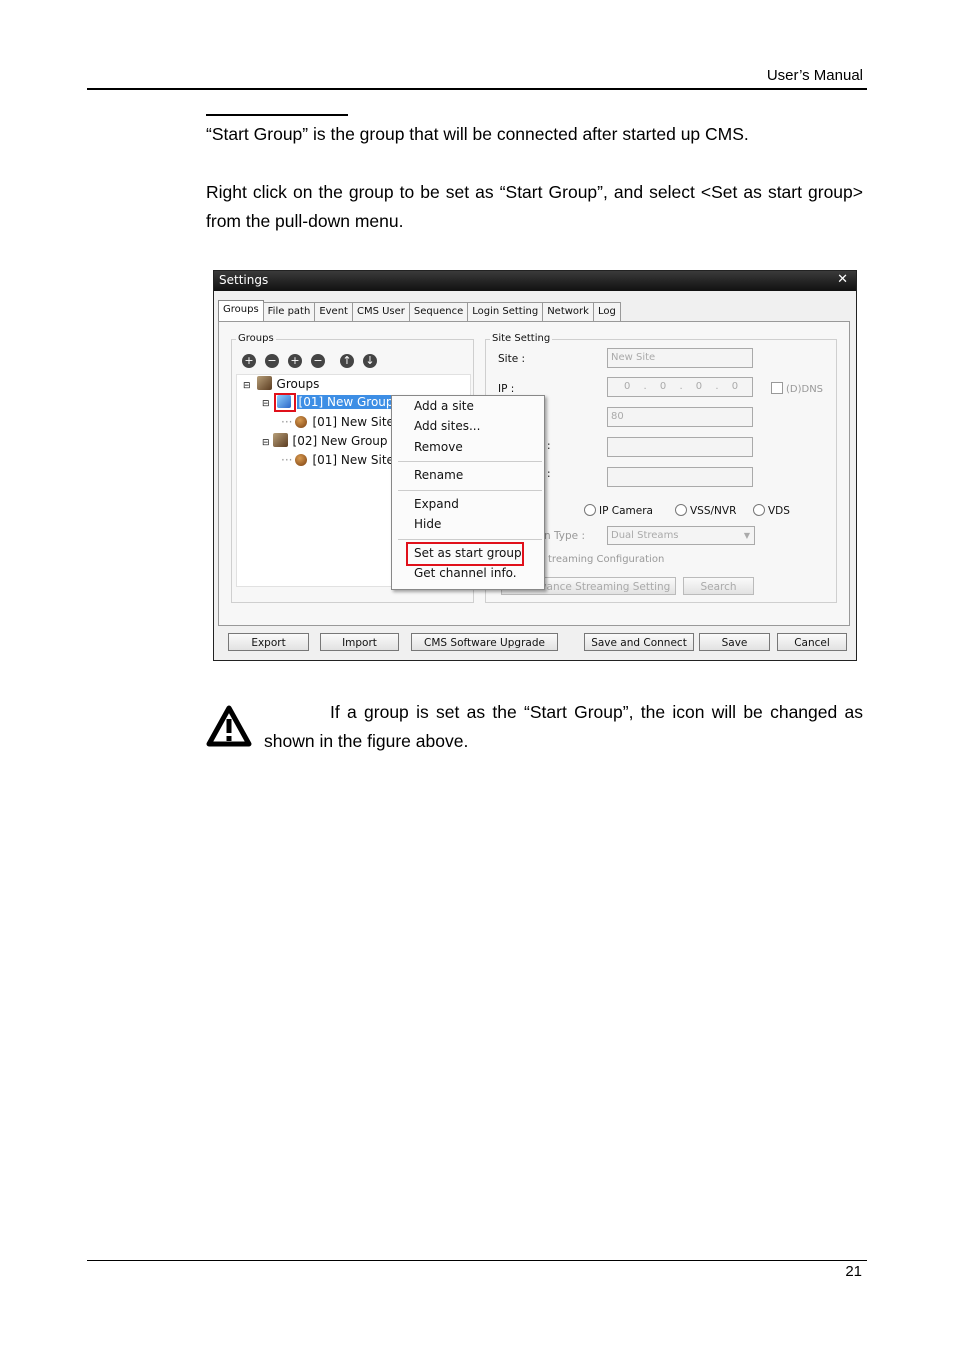 The height and width of the screenshot is (1350, 954). What do you see at coordinates (680, 447) in the screenshot?
I see `username-input` at bounding box center [680, 447].